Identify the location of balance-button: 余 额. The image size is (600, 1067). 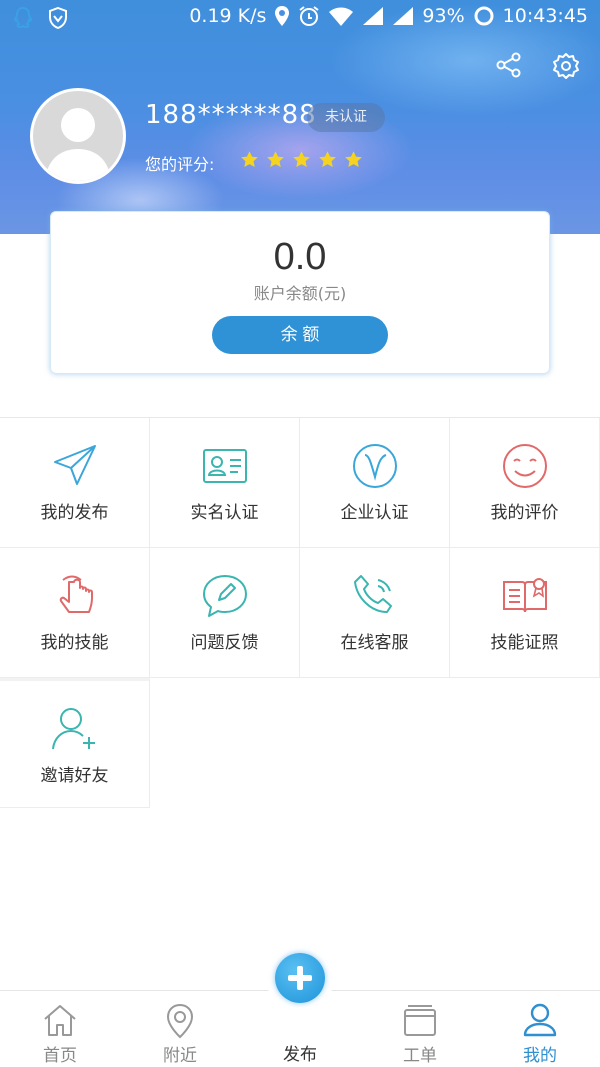
(300, 335).